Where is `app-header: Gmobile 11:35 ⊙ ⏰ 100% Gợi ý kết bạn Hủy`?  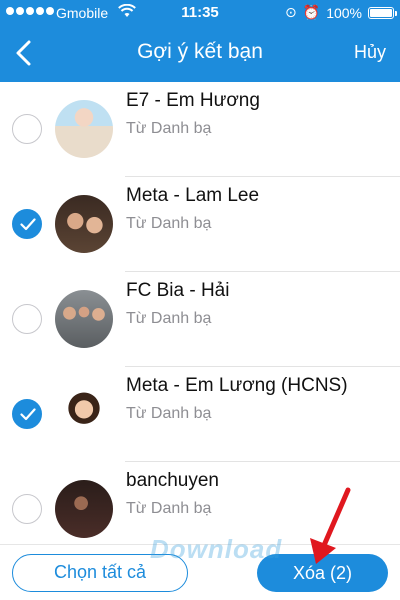
app-header: Gmobile 11:35 ⊙ ⏰ 100% Gợi ý kết bạn Hủy is located at coordinates (200, 41).